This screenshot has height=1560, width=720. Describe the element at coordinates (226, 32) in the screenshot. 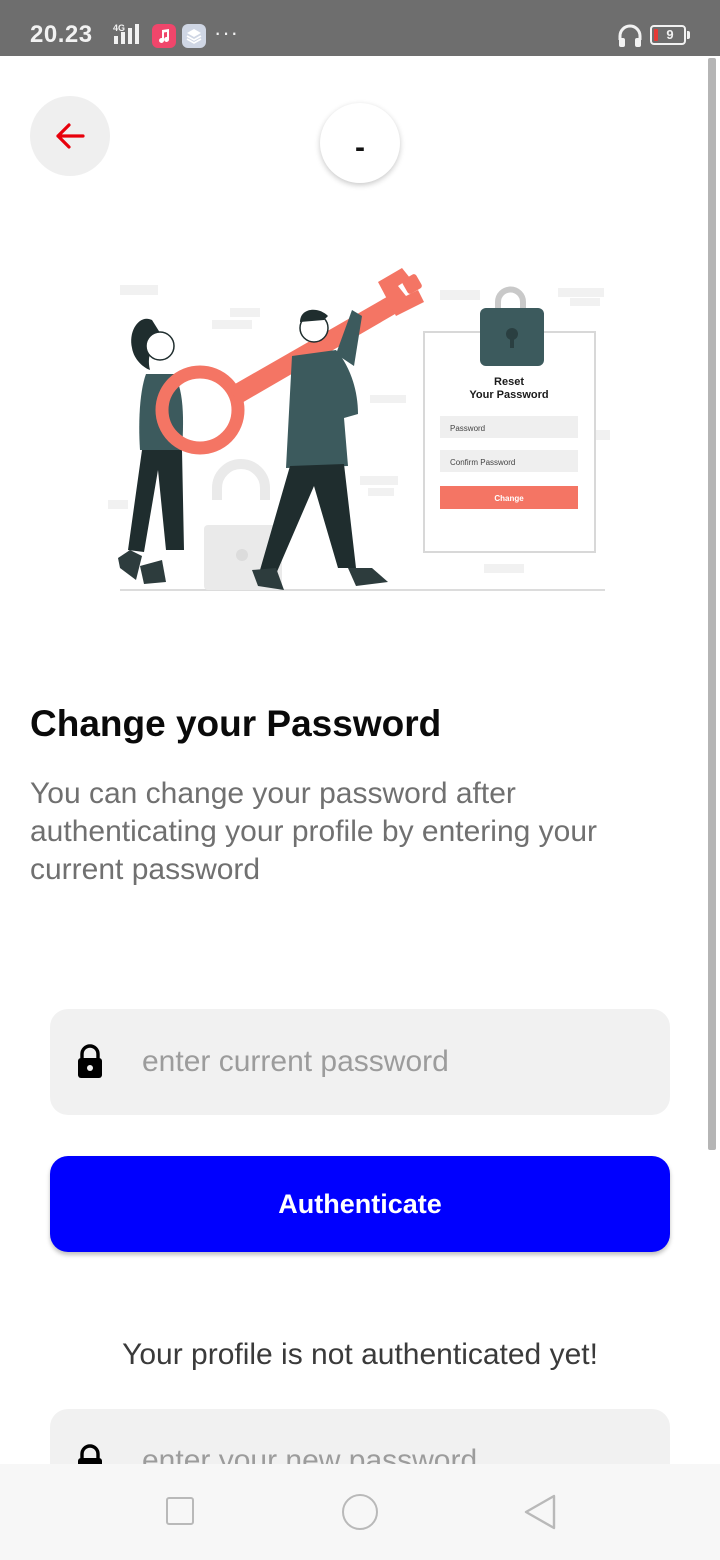

I see `more-notifications-icon: ···` at that location.